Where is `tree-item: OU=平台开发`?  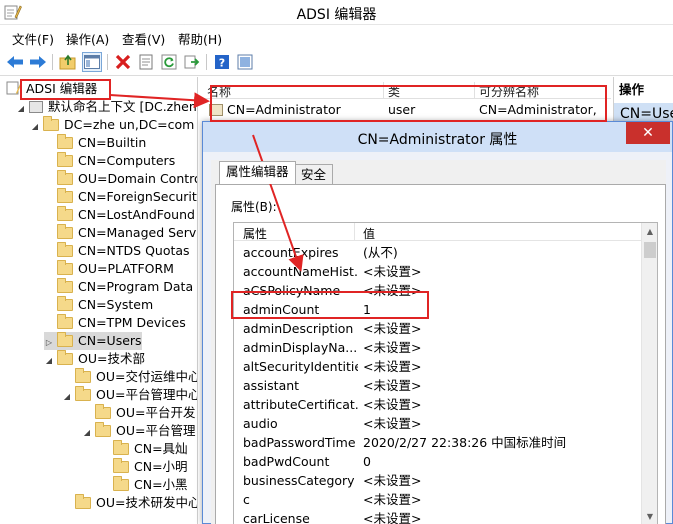
tree-item: OU=平台开发 is located at coordinates (138, 413).